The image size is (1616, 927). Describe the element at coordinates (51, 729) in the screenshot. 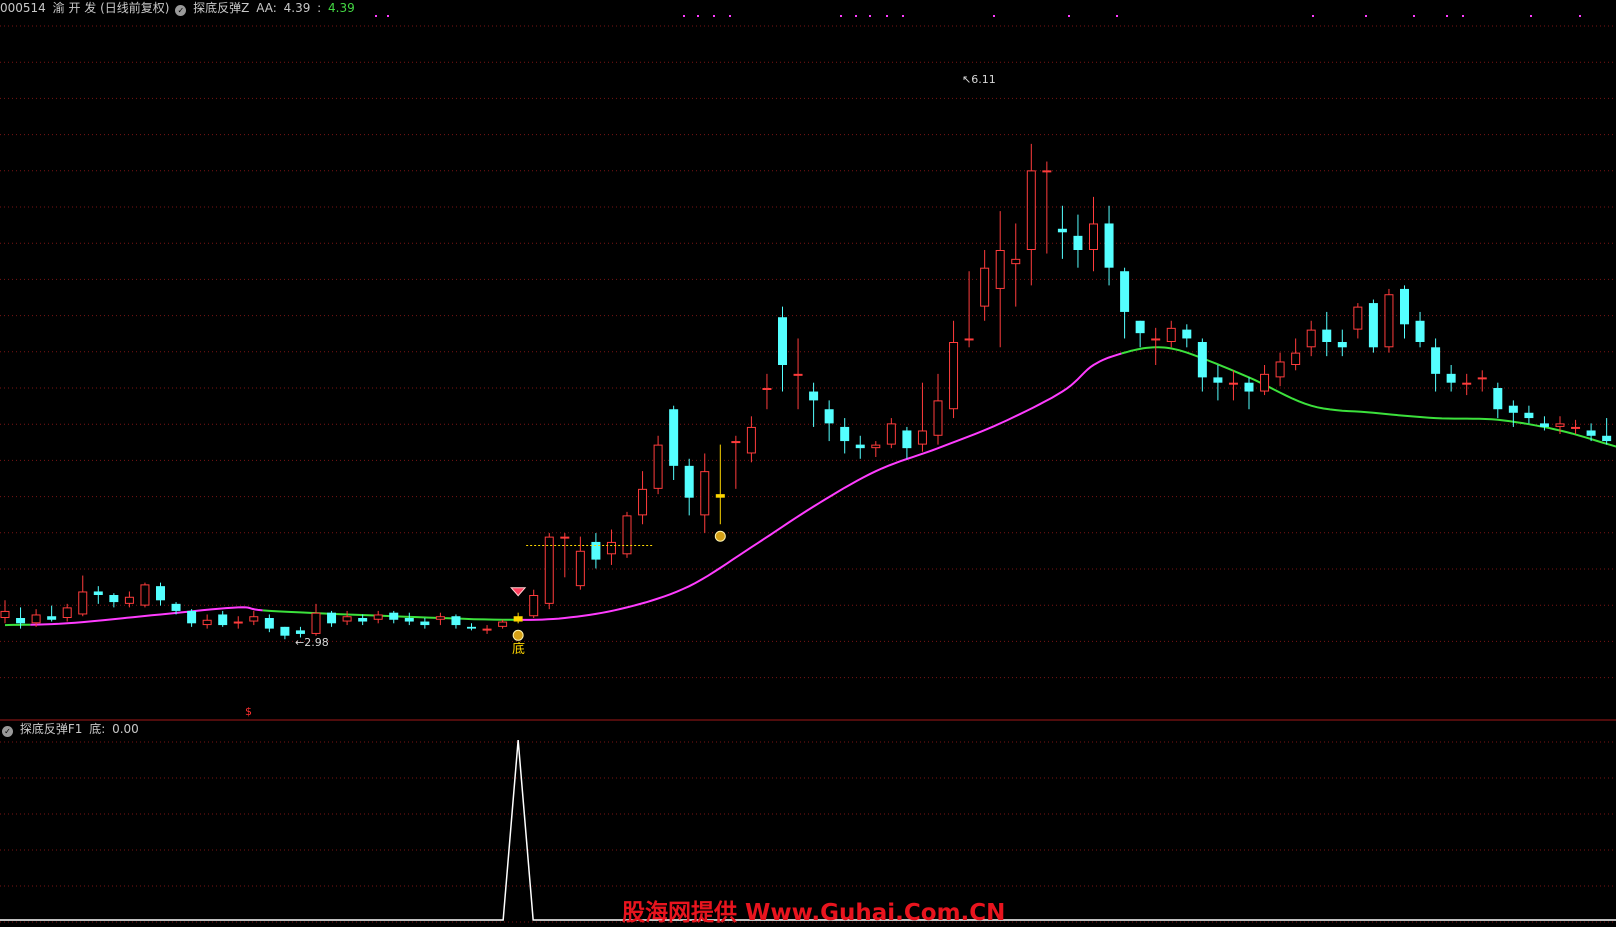

I see `sub-indicator-name: 探底反弹F1` at that location.